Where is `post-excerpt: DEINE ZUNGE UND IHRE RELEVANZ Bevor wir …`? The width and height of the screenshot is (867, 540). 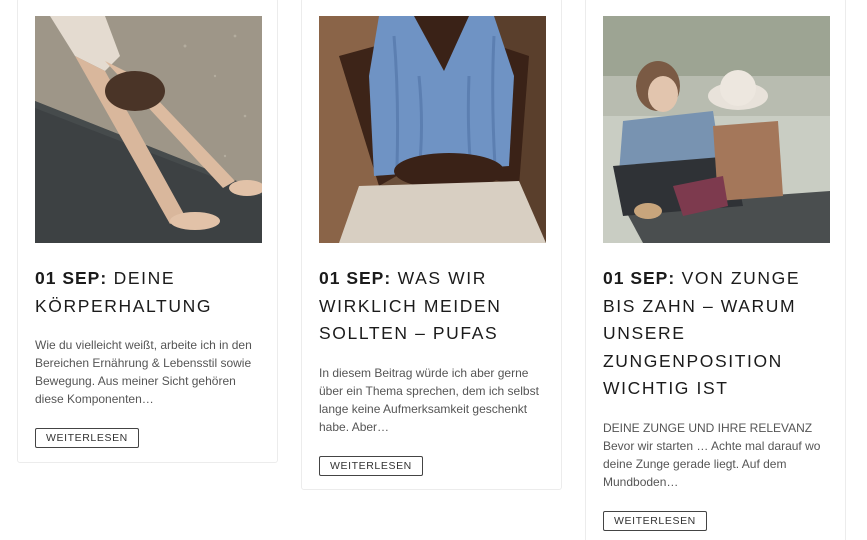
post-excerpt: DEINE ZUNGE UND IHRE RELEVANZ Bevor wir … is located at coordinates (712, 454).